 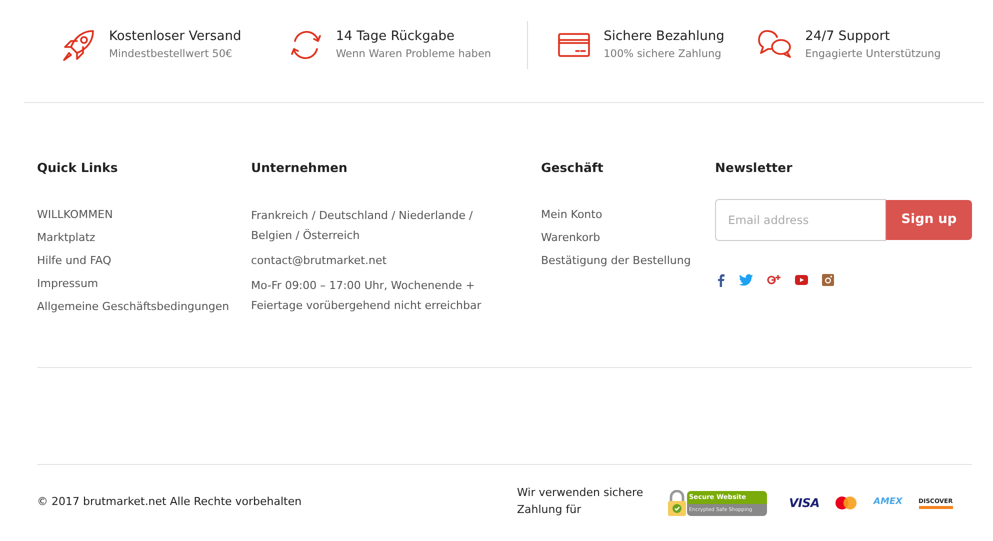 What do you see at coordinates (144, 215) in the screenshot?
I see `footer-link: WILLKOMMEN` at bounding box center [144, 215].